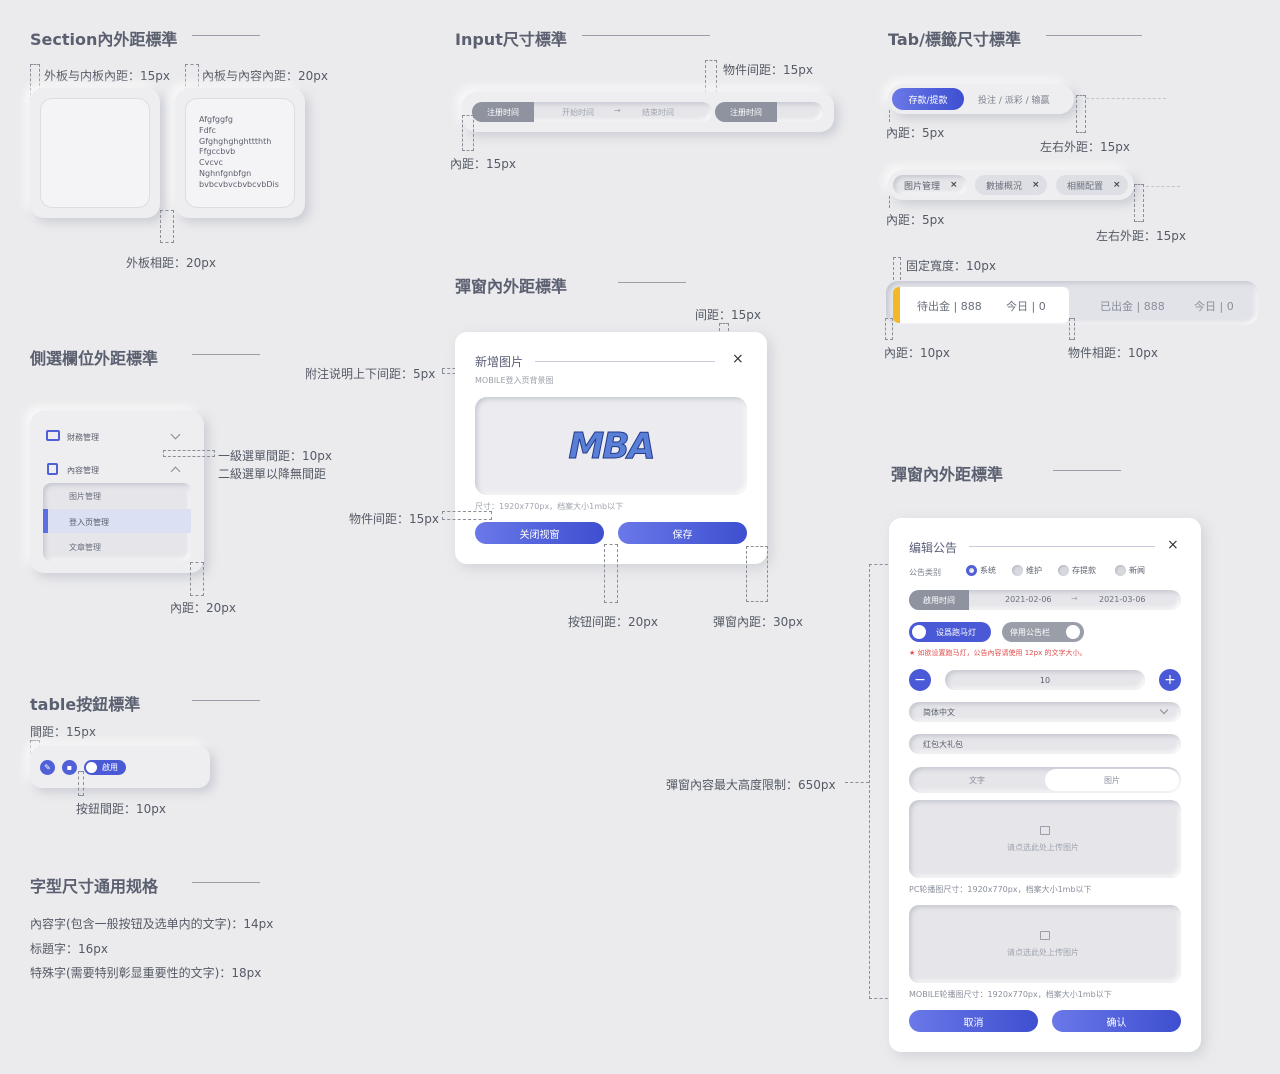 This screenshot has height=1074, width=1280. What do you see at coordinates (1045, 839) in the screenshot?
I see `pc-upload-area: 请点选此处上传图片` at bounding box center [1045, 839].